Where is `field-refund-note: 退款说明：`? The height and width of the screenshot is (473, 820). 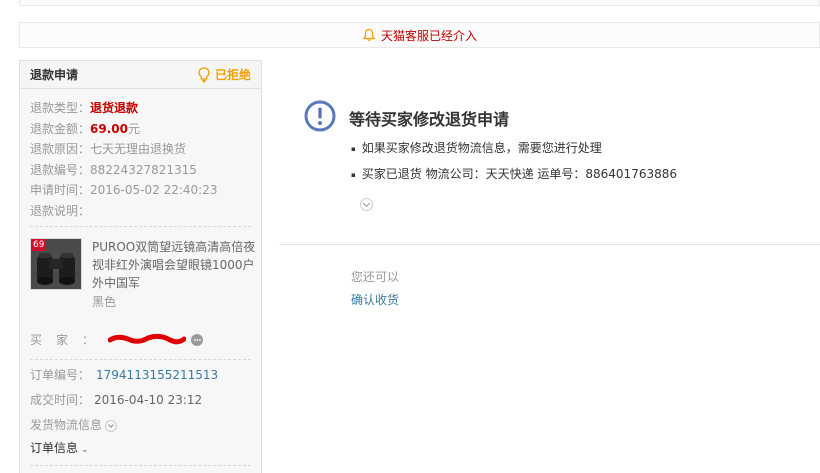
field-refund-note: 退款说明： is located at coordinates (140, 211).